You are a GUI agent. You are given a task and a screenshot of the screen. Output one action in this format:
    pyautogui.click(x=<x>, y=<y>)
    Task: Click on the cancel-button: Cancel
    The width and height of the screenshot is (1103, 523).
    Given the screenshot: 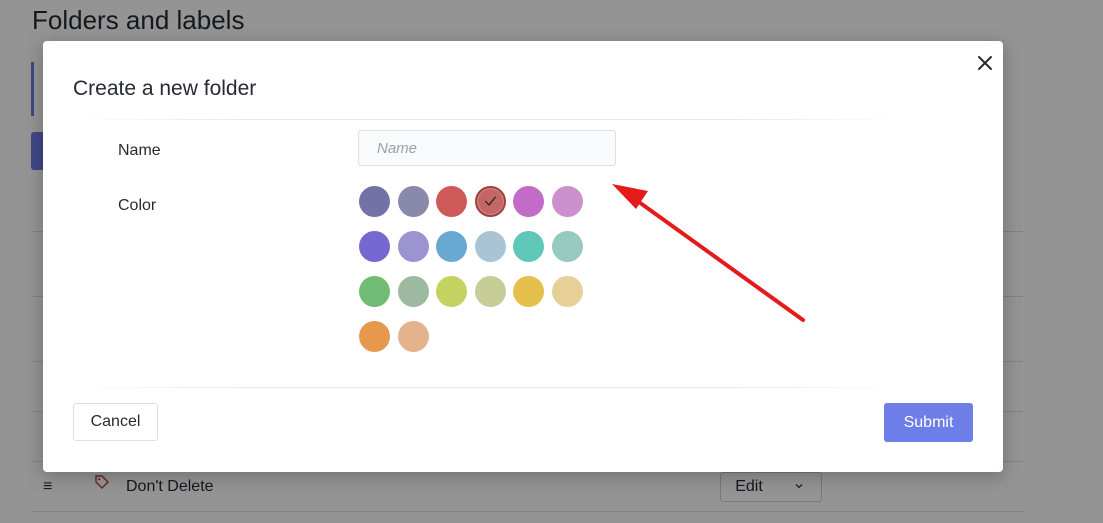 What is the action you would take?
    pyautogui.click(x=115, y=422)
    